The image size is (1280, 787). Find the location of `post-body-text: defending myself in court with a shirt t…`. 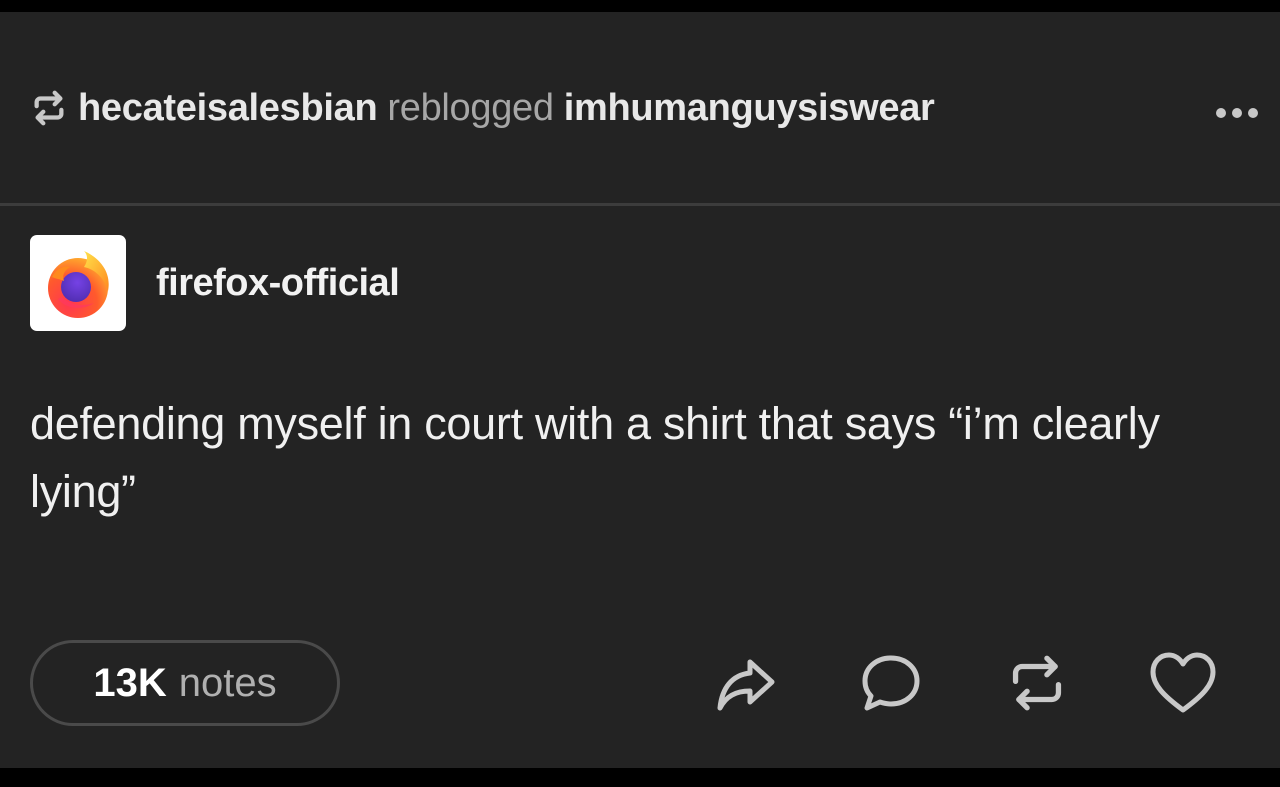

post-body-text: defending myself in court with a shirt t… is located at coordinates (595, 457).